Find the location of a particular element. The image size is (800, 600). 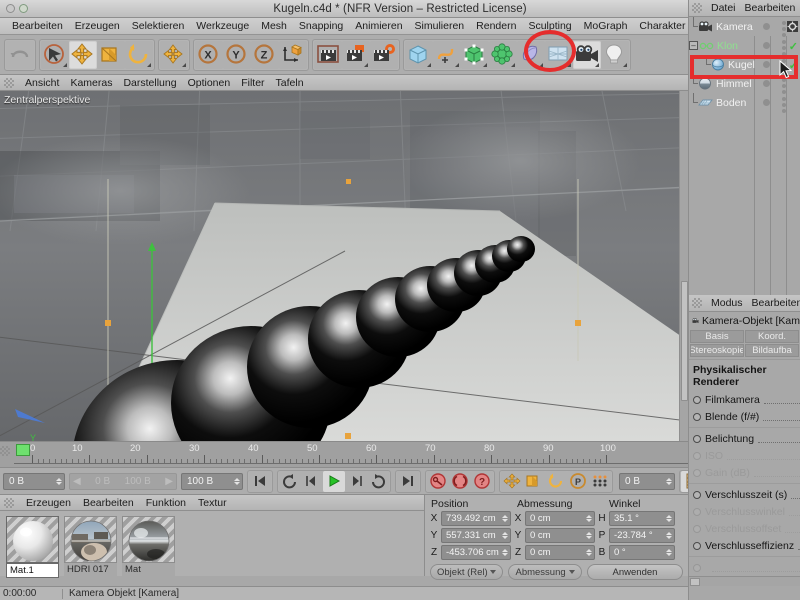

angle-p-input: -23.784 ° is located at coordinates (642, 535).